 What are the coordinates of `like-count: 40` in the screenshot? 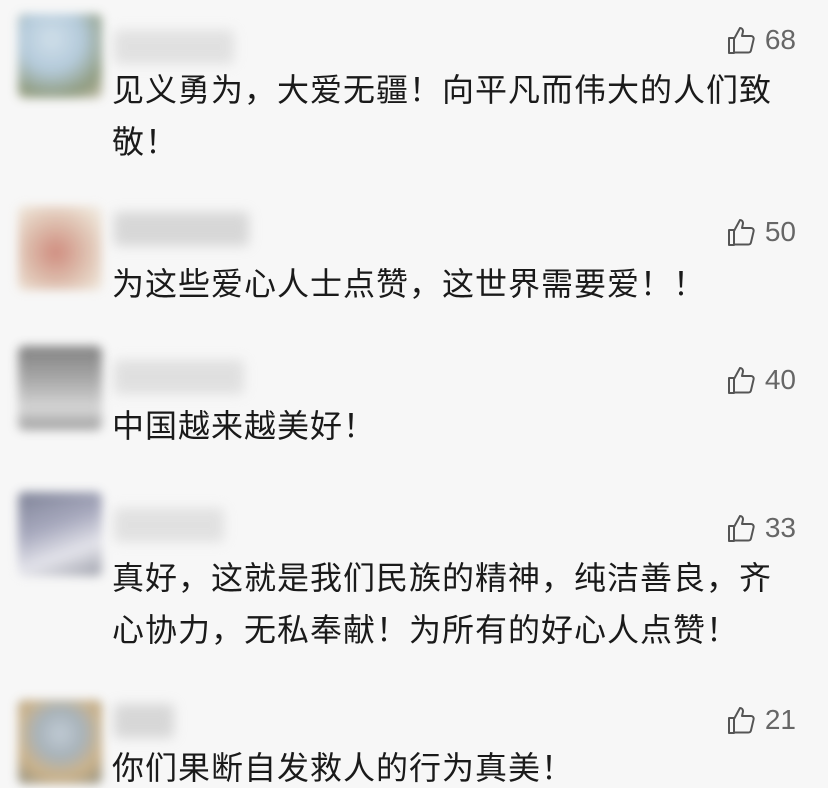 It's located at (780, 379).